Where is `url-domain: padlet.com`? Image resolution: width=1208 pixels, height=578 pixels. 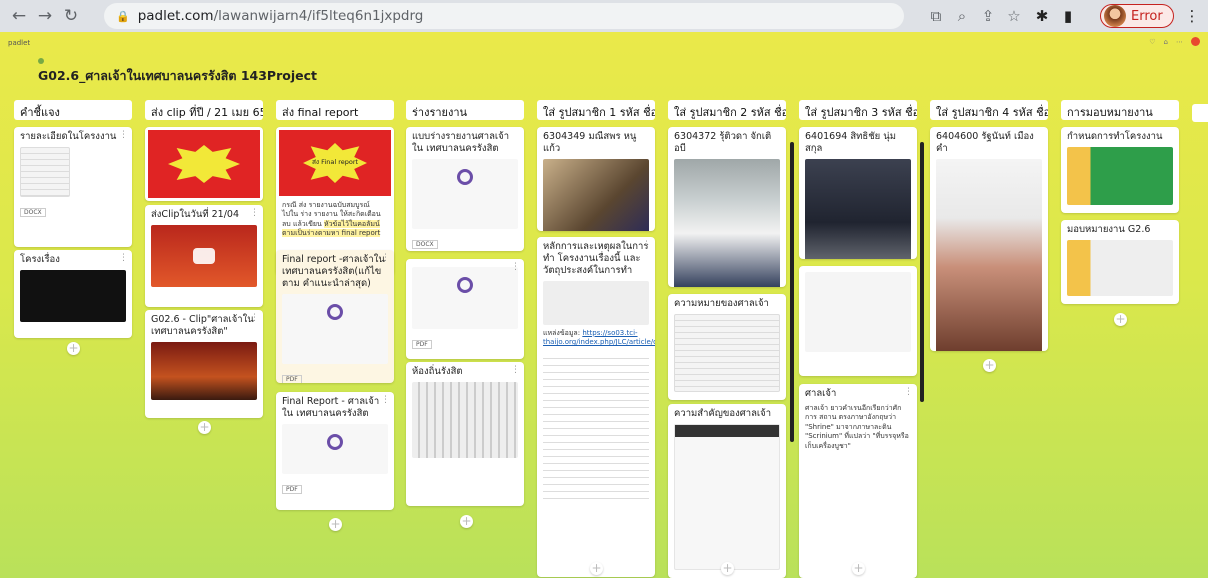 url-domain: padlet.com is located at coordinates (175, 16).